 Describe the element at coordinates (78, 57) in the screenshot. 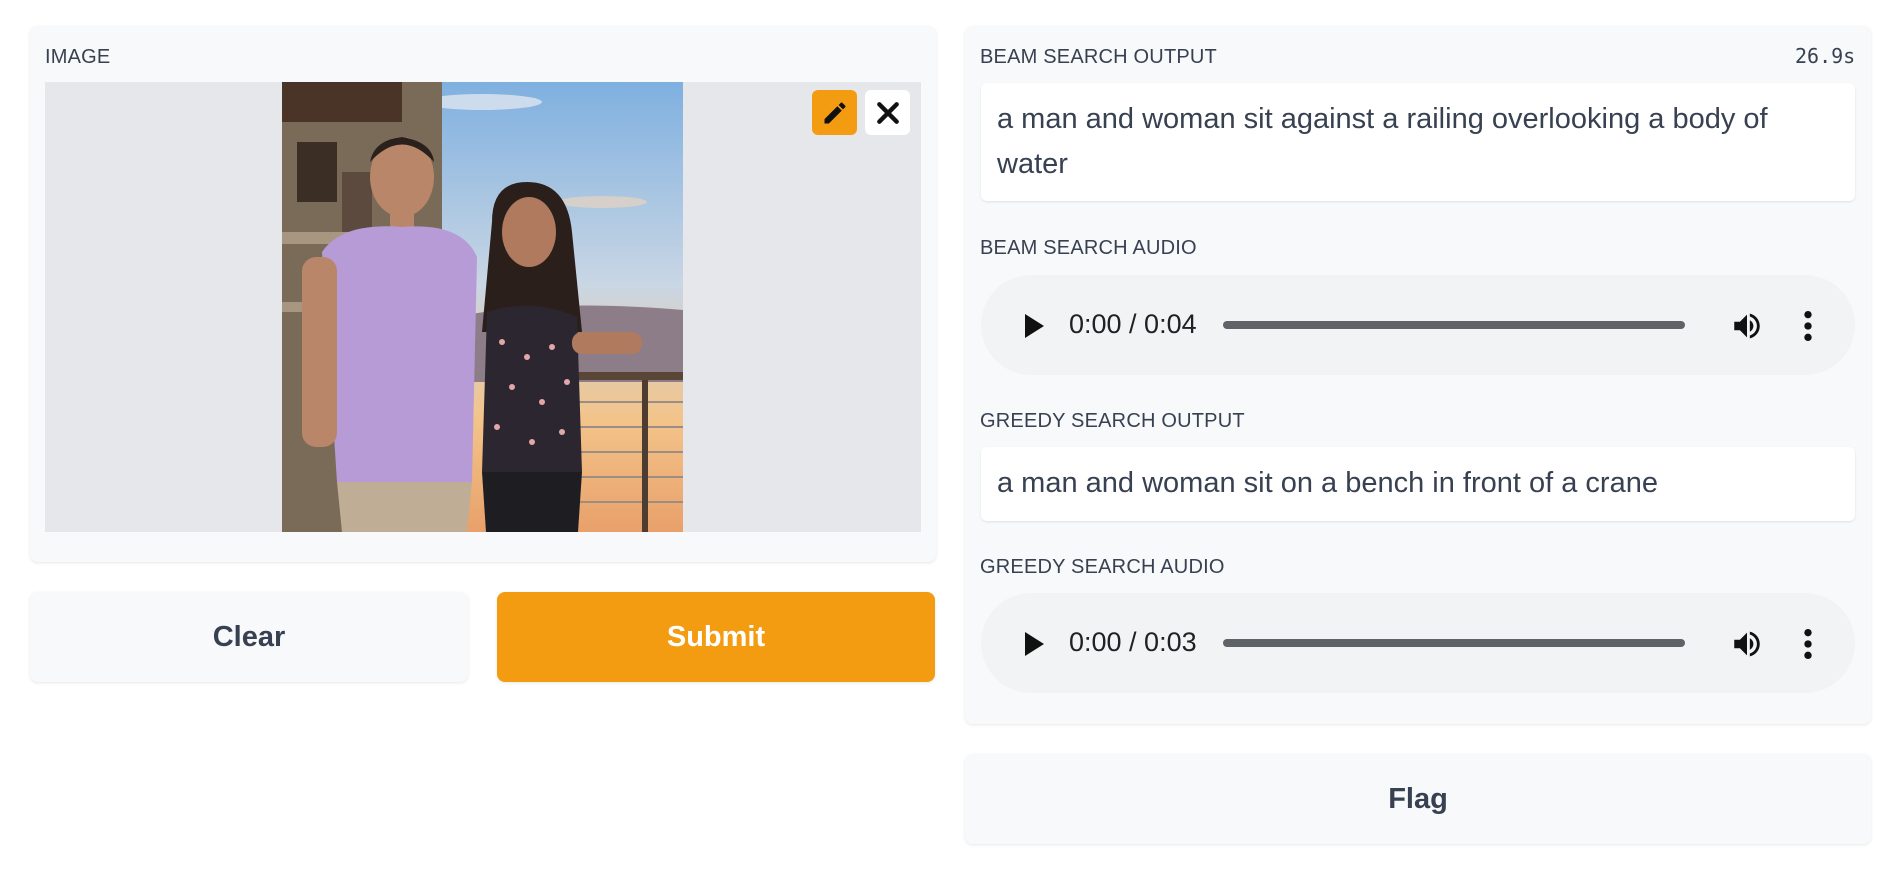

I see `image-label: IMAGE` at that location.